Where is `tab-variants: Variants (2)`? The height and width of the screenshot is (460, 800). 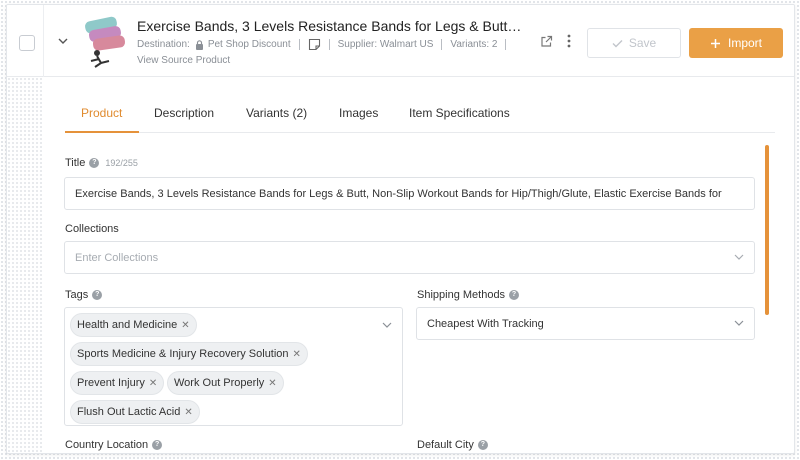 tab-variants: Variants (2) is located at coordinates (276, 113).